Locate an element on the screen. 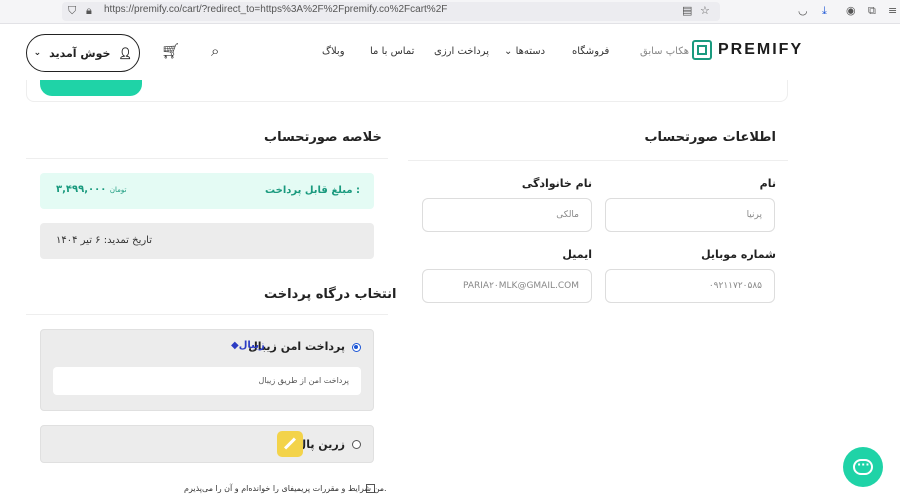  nav-categories: ⌄ دسته‌ها is located at coordinates (524, 51).